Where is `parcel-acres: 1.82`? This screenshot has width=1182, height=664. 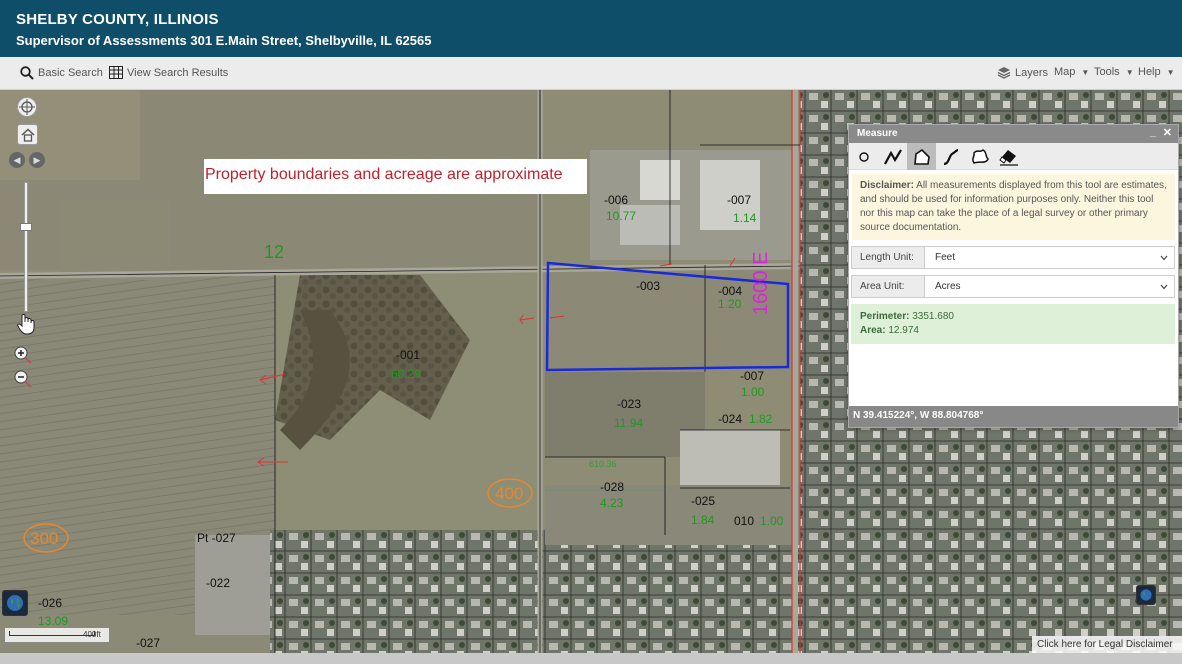
parcel-acres: 1.82 is located at coordinates (761, 419).